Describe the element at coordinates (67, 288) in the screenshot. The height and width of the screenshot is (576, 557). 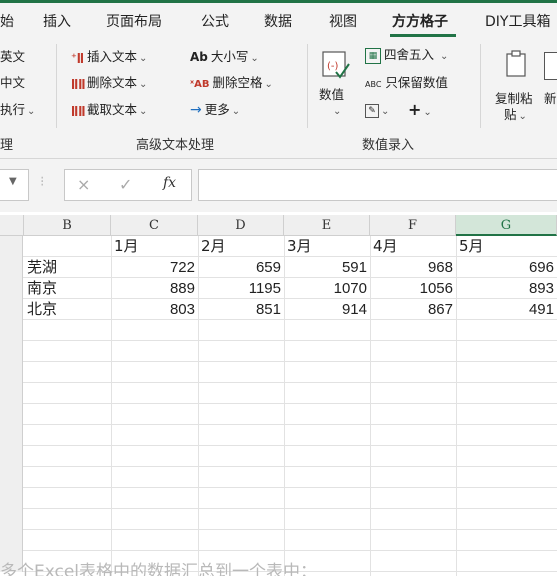
I see `table-cell: 南京` at that location.